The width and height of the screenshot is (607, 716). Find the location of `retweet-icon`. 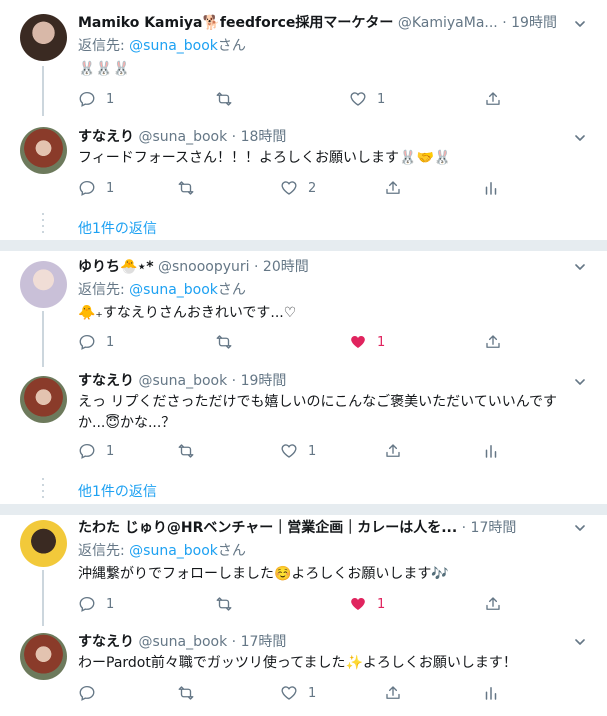

retweet-icon is located at coordinates (224, 342).